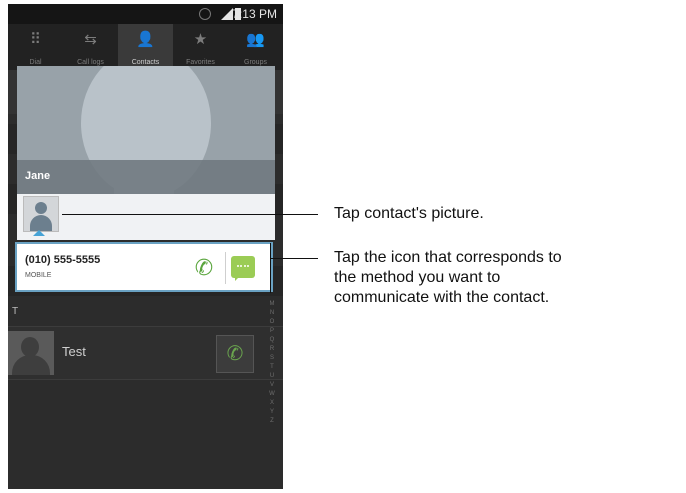 Image resolution: width=686 pixels, height=493 pixels. What do you see at coordinates (294, 258) in the screenshot?
I see `callout-line-method` at bounding box center [294, 258].